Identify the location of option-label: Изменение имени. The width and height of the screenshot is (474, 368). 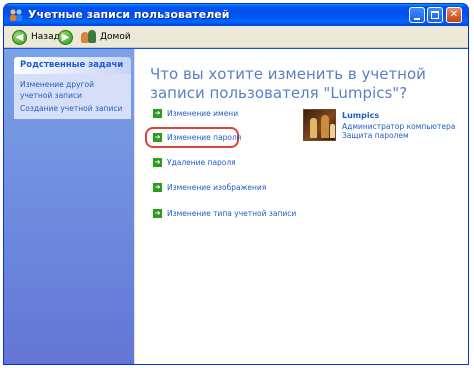
(203, 113).